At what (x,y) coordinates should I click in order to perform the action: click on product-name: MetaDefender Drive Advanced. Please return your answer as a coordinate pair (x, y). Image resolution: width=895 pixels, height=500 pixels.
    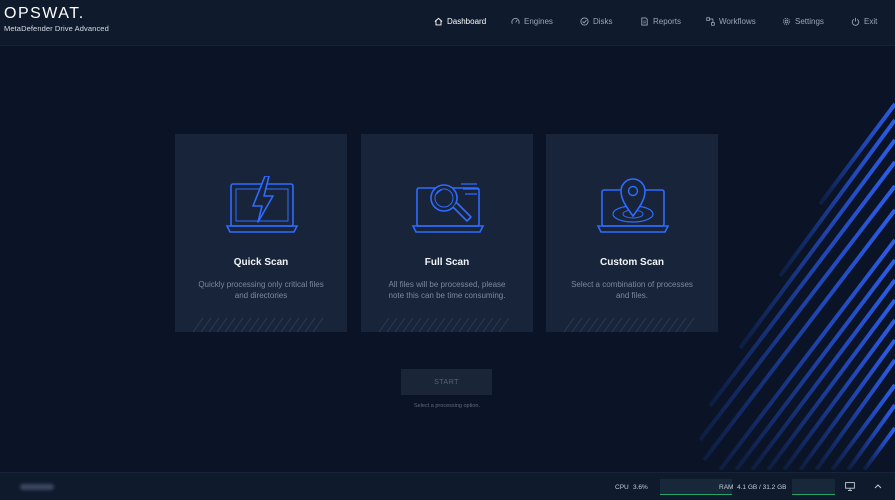
    Looking at the image, I should click on (56, 28).